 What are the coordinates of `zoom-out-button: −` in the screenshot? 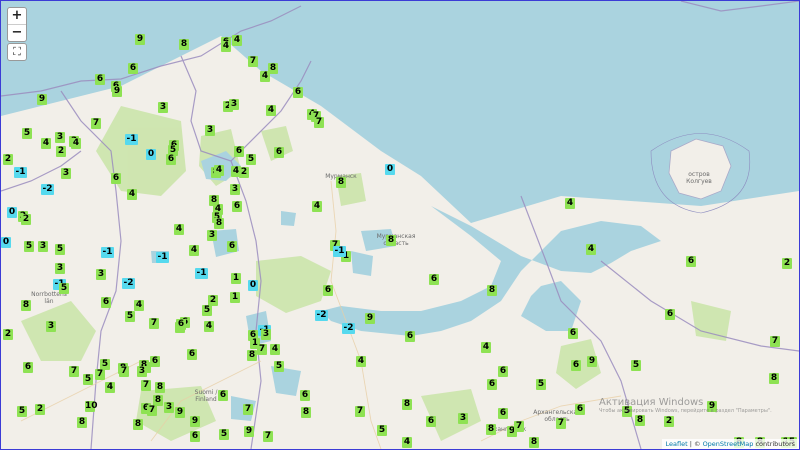 It's located at (17, 32).